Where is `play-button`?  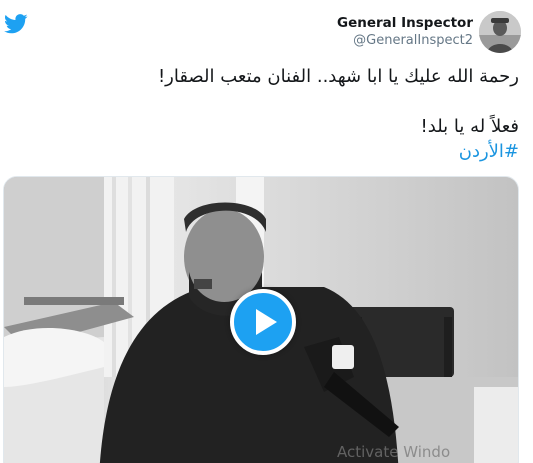
play-button is located at coordinates (263, 322).